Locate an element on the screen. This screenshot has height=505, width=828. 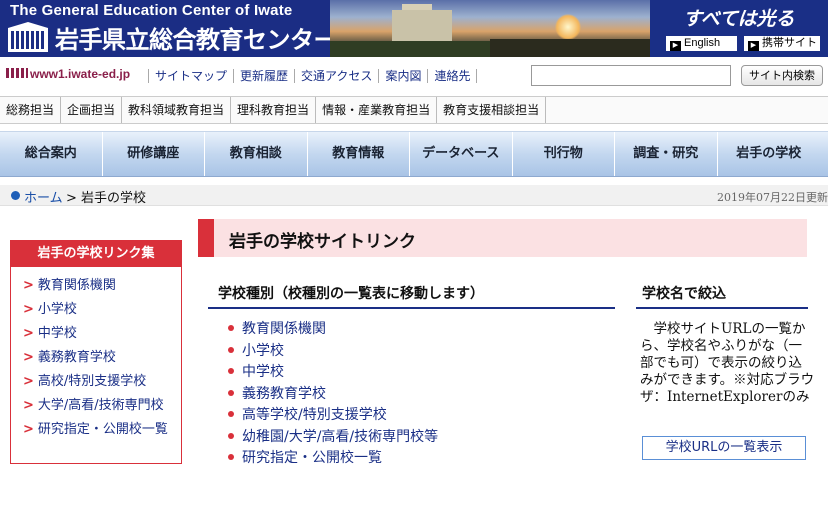
english-button: ▶ English is located at coordinates (701, 43).